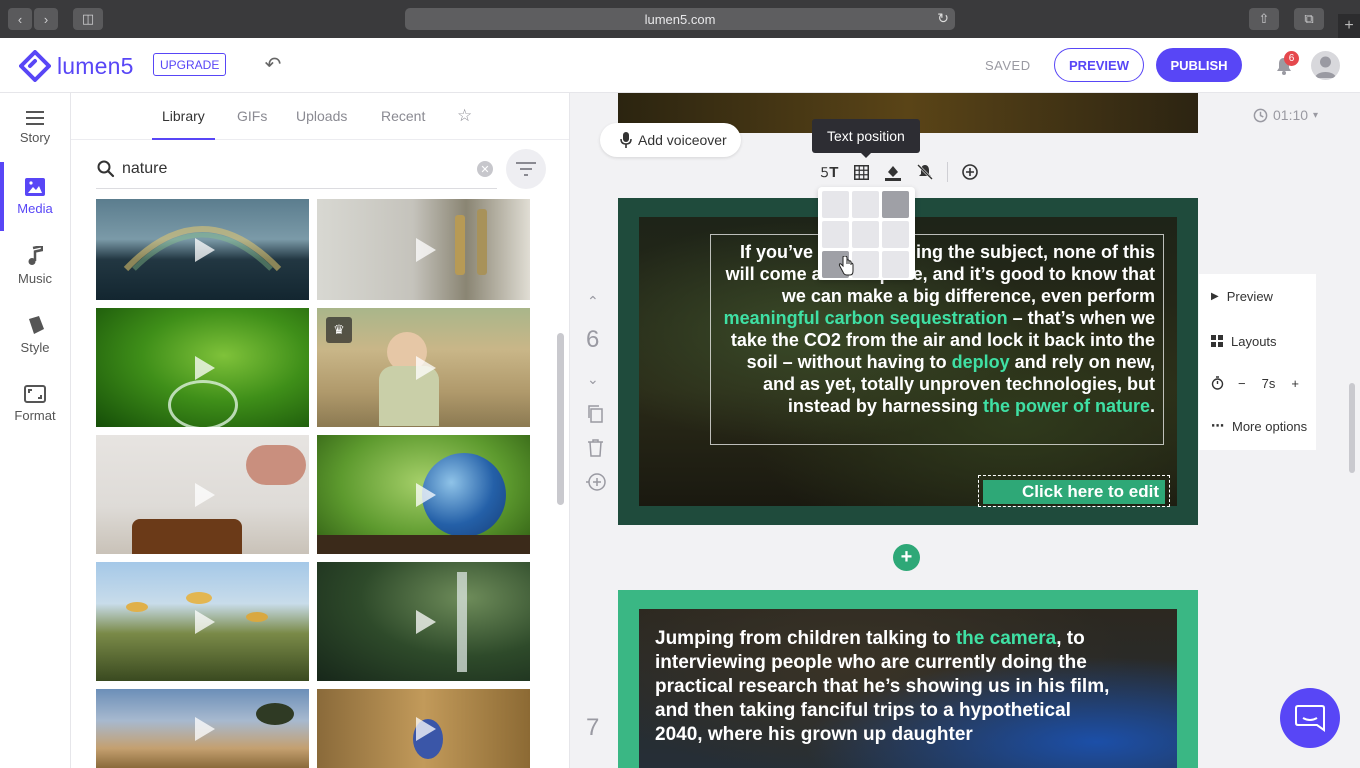 The height and width of the screenshot is (768, 1360). What do you see at coordinates (680, 19) in the screenshot?
I see `address-bar: lumen5.com ↻` at bounding box center [680, 19].